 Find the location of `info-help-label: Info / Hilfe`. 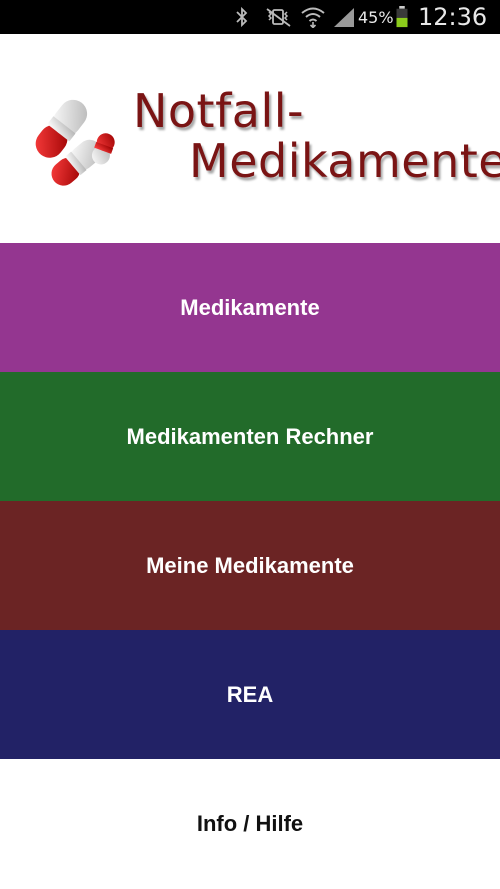

info-help-label: Info / Hilfe is located at coordinates (250, 823).